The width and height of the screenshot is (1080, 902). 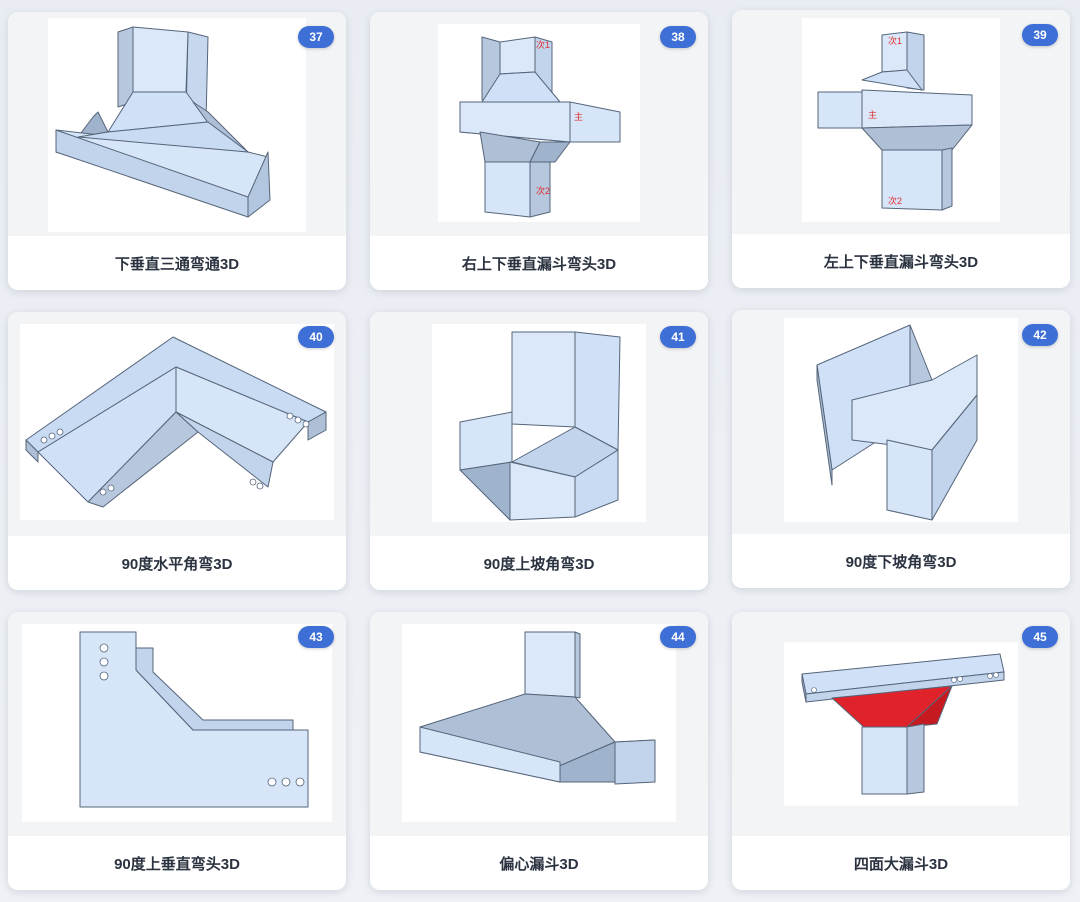 I want to click on product-card-45: 45 四面大漏斗3D, so click(x=901, y=751).